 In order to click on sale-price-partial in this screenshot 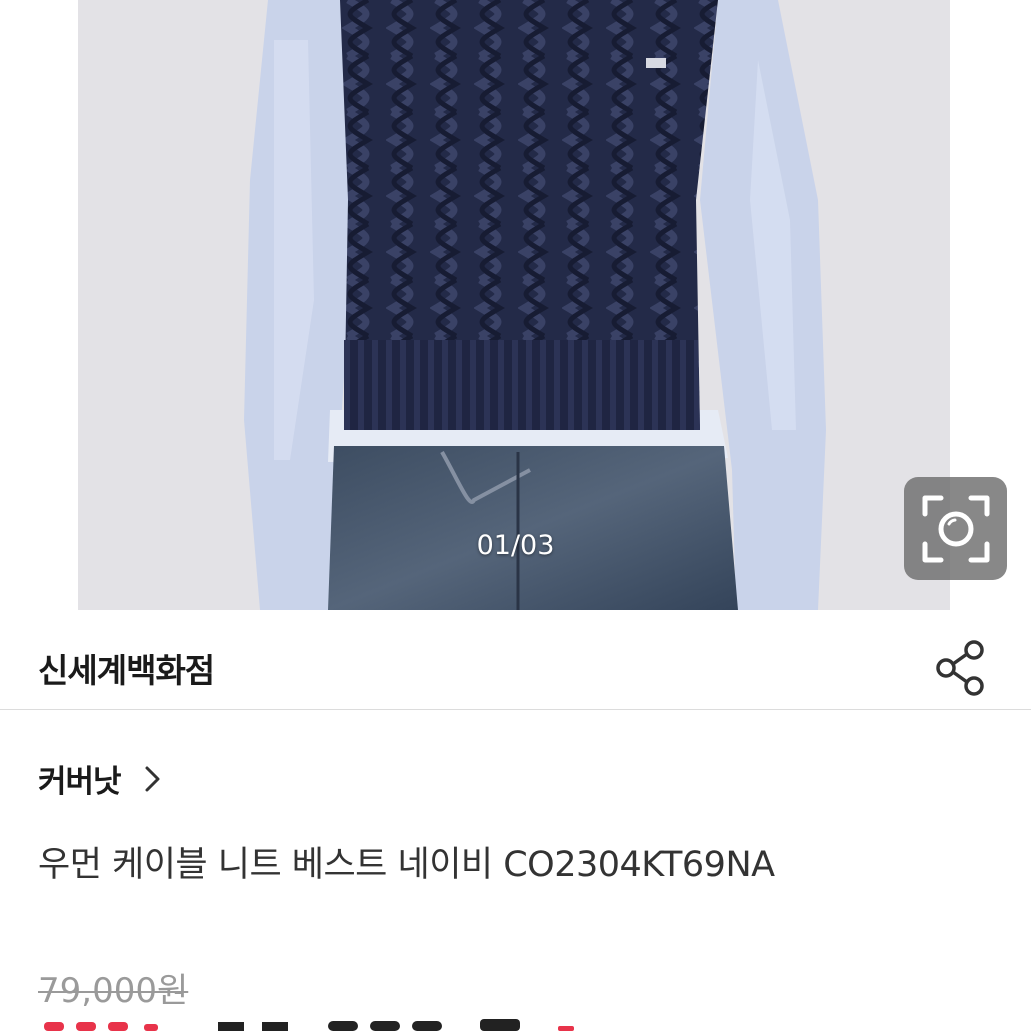, I will do `click(318, 1024)`.